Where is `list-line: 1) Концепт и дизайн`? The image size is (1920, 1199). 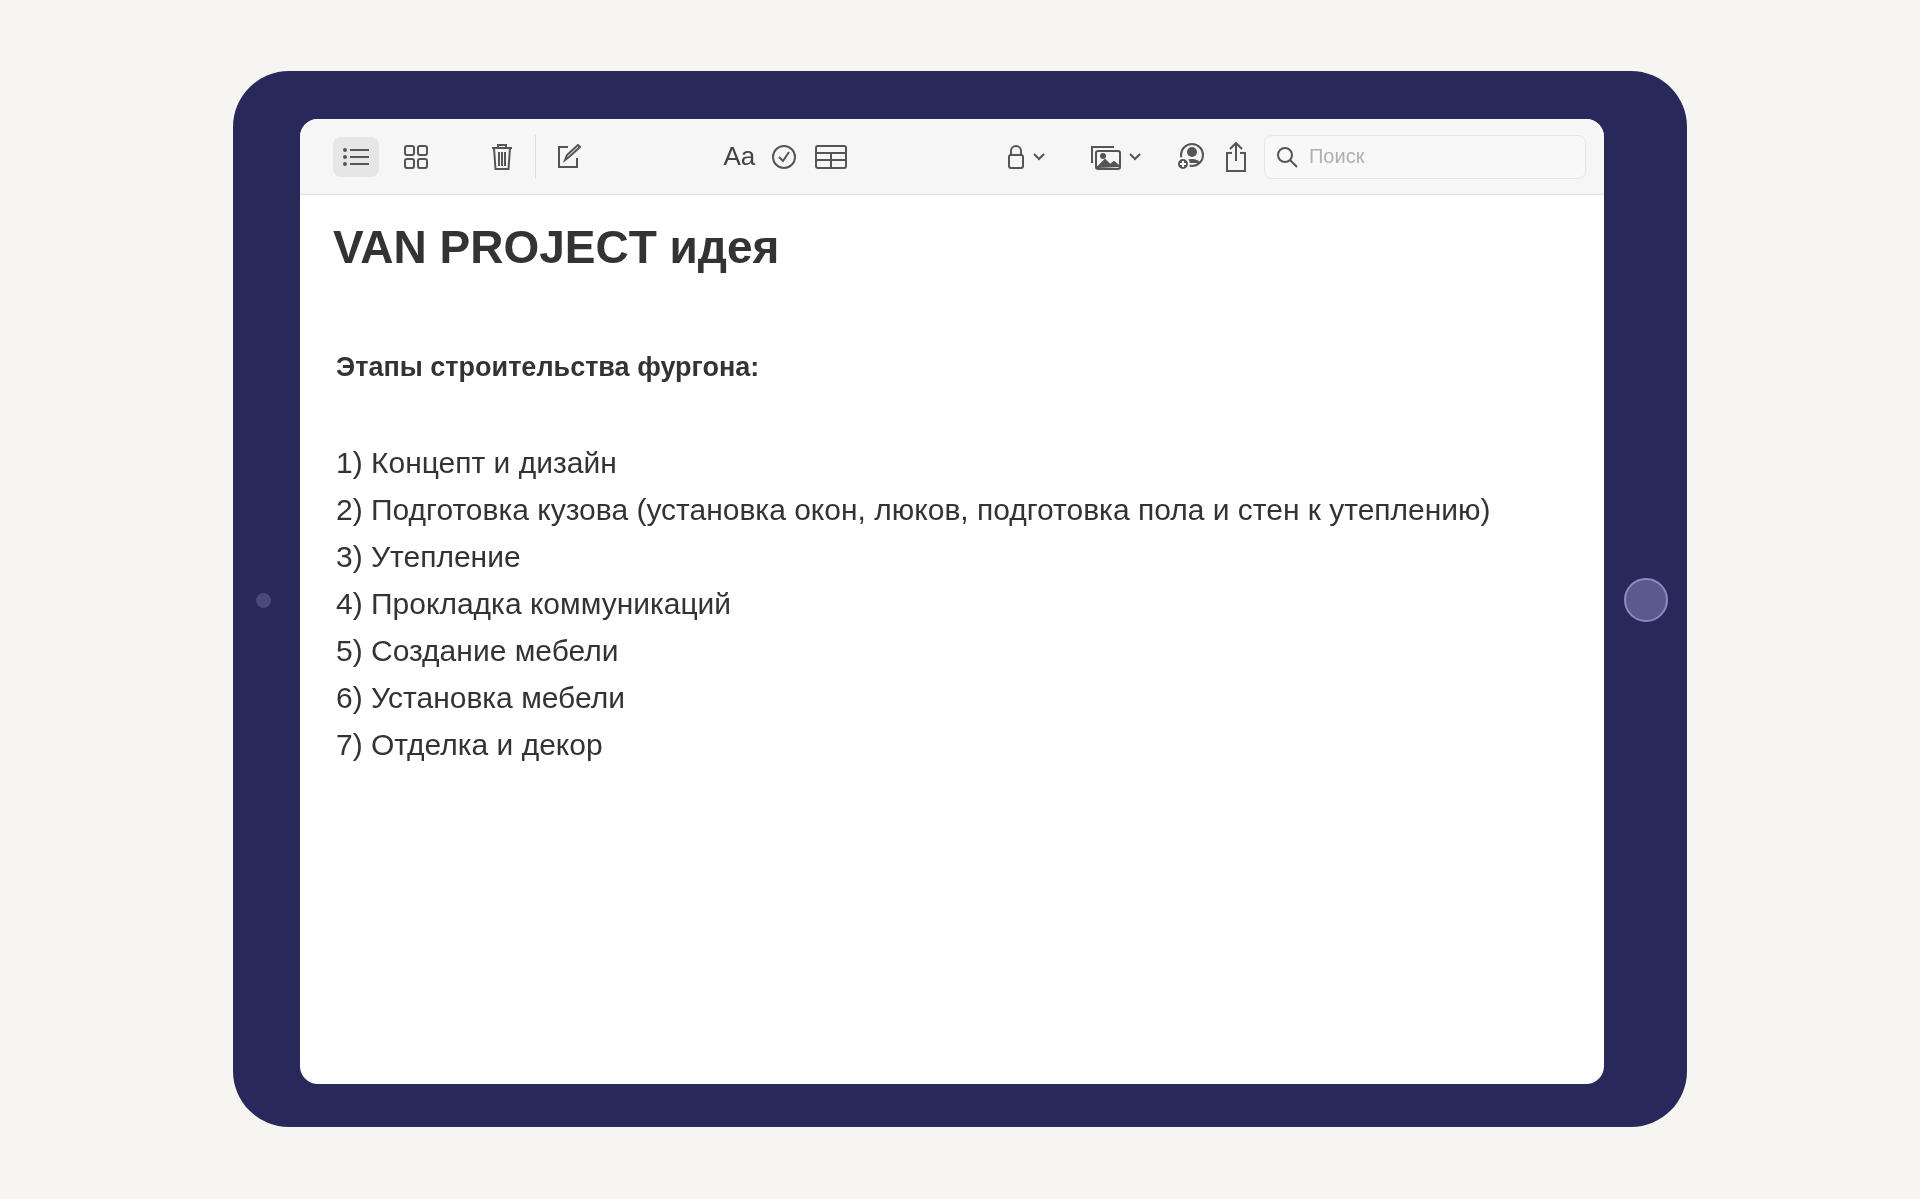 list-line: 1) Концепт и дизайн is located at coordinates (476, 463).